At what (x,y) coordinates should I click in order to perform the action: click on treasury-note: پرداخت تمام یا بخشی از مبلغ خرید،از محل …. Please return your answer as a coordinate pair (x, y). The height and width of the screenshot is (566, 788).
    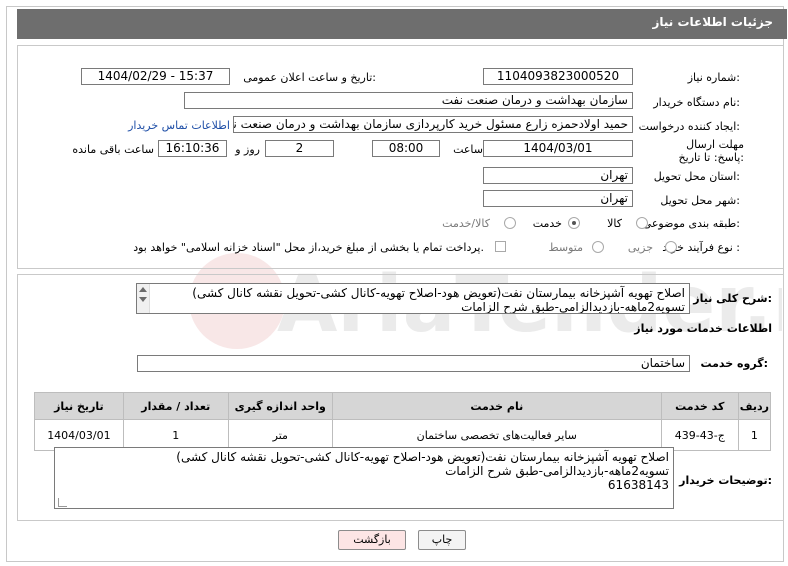
    Looking at the image, I should click on (308, 247).